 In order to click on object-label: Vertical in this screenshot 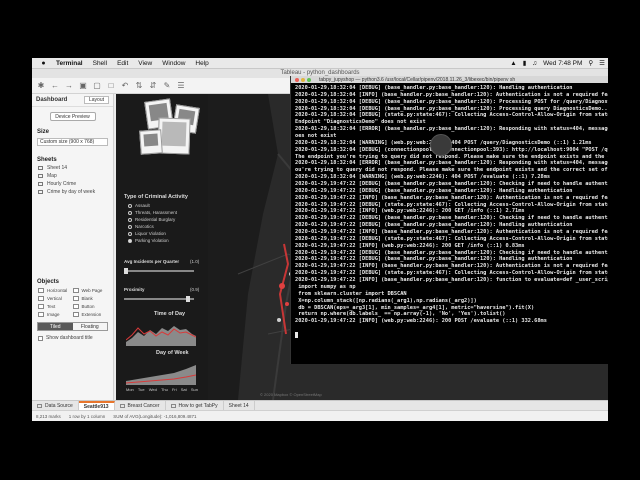, I will do `click(54, 298)`.